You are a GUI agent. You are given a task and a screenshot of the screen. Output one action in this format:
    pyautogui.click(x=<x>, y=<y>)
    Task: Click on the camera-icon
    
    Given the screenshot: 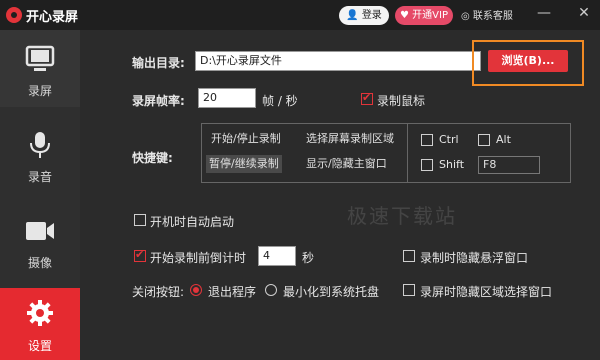 What is the action you would take?
    pyautogui.click(x=40, y=231)
    